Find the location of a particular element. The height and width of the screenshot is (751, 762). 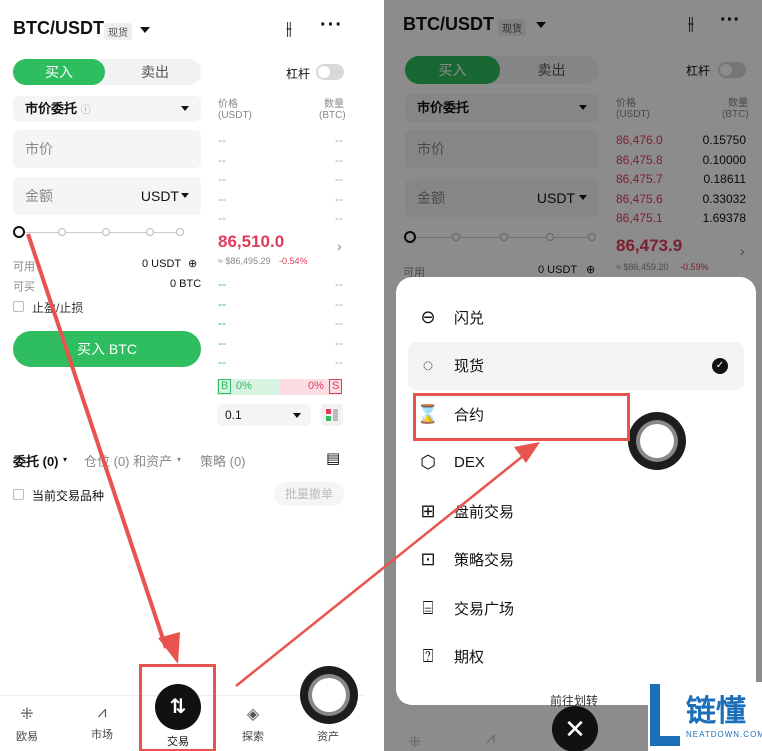

arrow-to-trade-nav is located at coordinates (97, 441).